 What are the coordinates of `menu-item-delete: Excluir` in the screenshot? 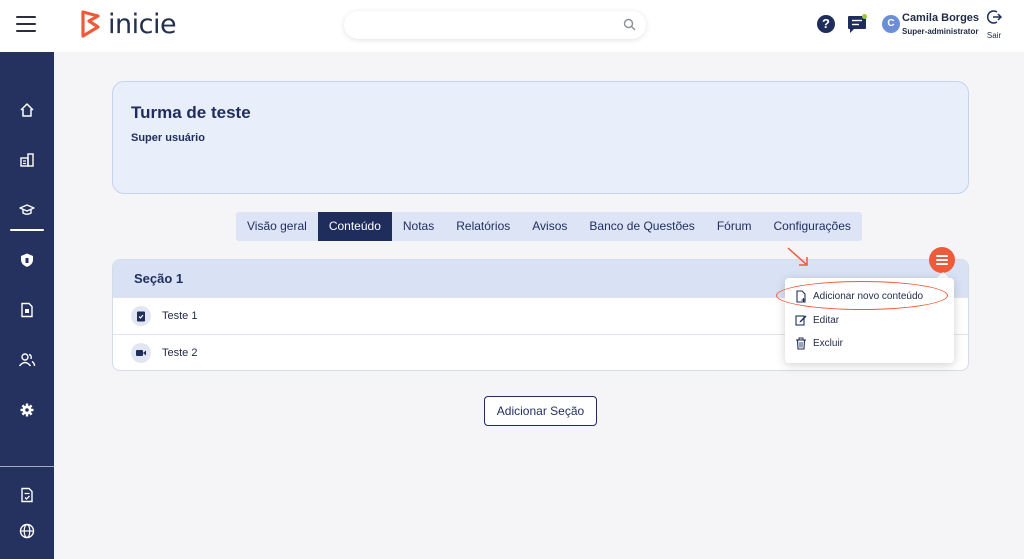 It's located at (819, 343).